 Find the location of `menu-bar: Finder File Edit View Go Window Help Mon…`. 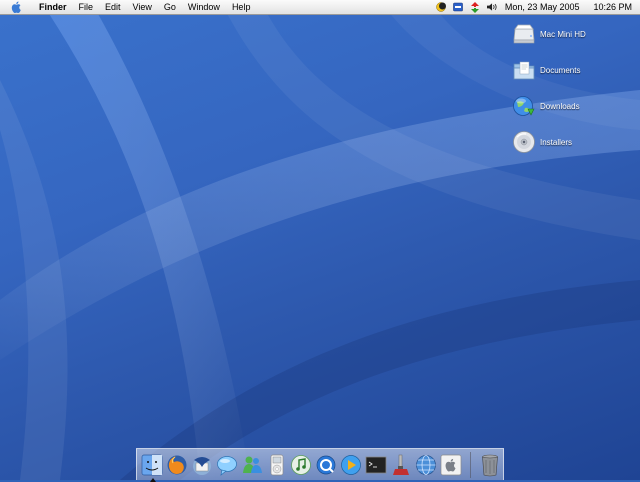

menu-bar: Finder File Edit View Go Window Help Mon… is located at coordinates (320, 7).